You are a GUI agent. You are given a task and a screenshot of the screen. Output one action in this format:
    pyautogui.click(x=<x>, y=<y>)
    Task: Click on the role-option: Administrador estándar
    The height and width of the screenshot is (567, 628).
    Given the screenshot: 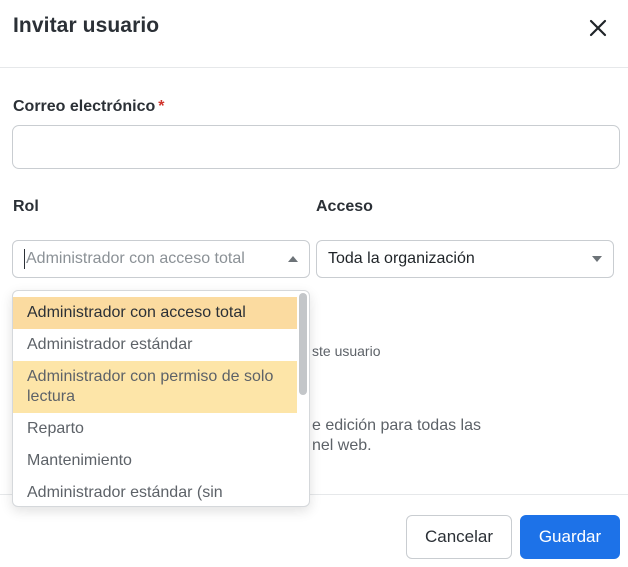 What is the action you would take?
    pyautogui.click(x=155, y=345)
    